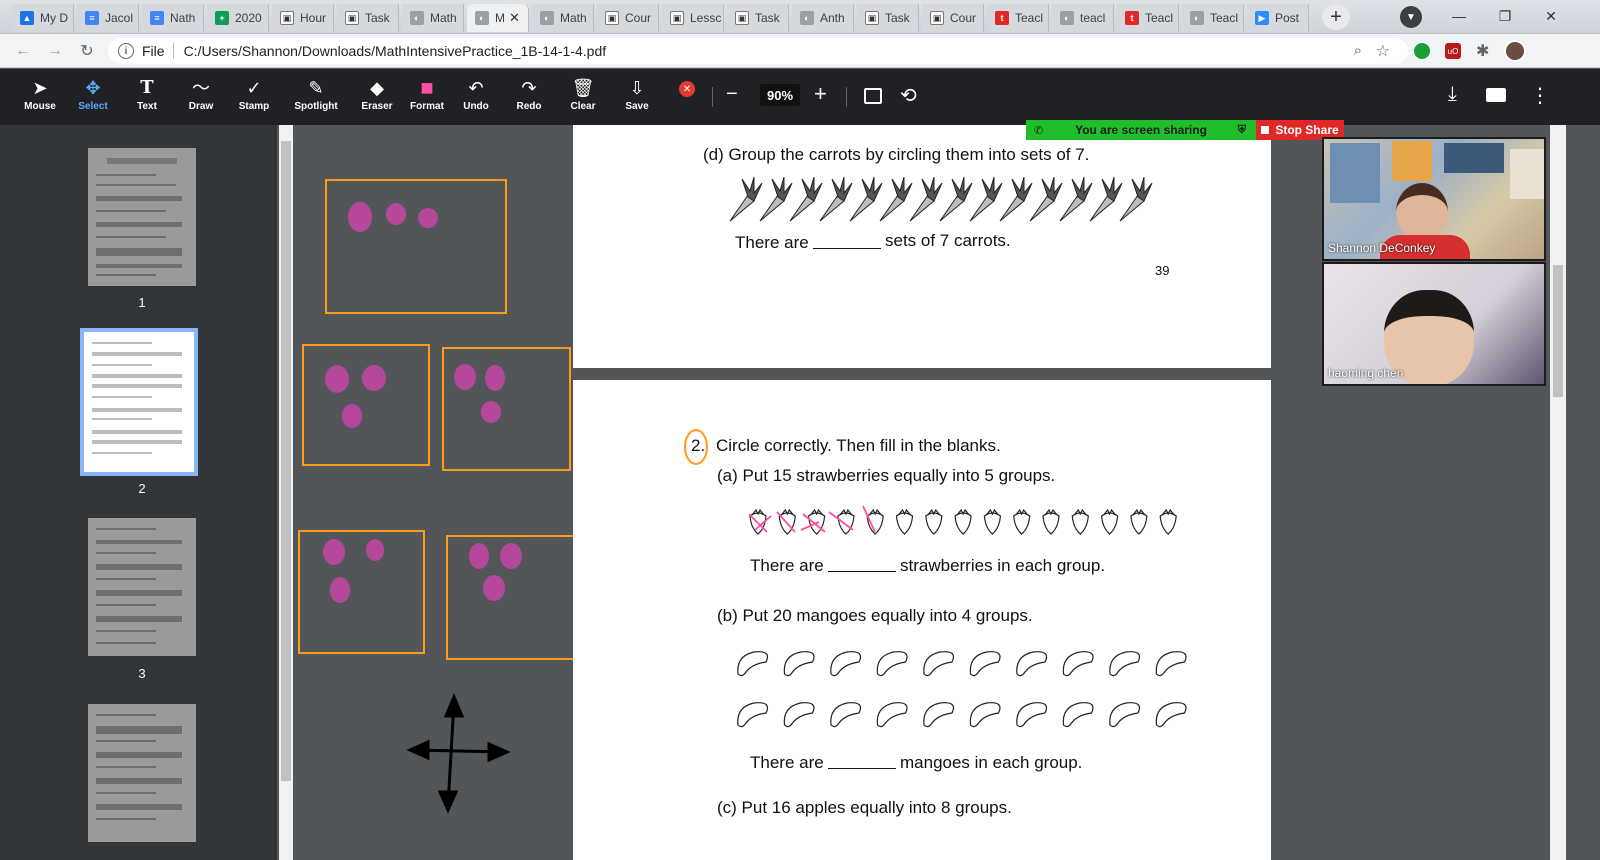 The image size is (1600, 860). What do you see at coordinates (637, 106) in the screenshot?
I see `tool-label: Save` at bounding box center [637, 106].